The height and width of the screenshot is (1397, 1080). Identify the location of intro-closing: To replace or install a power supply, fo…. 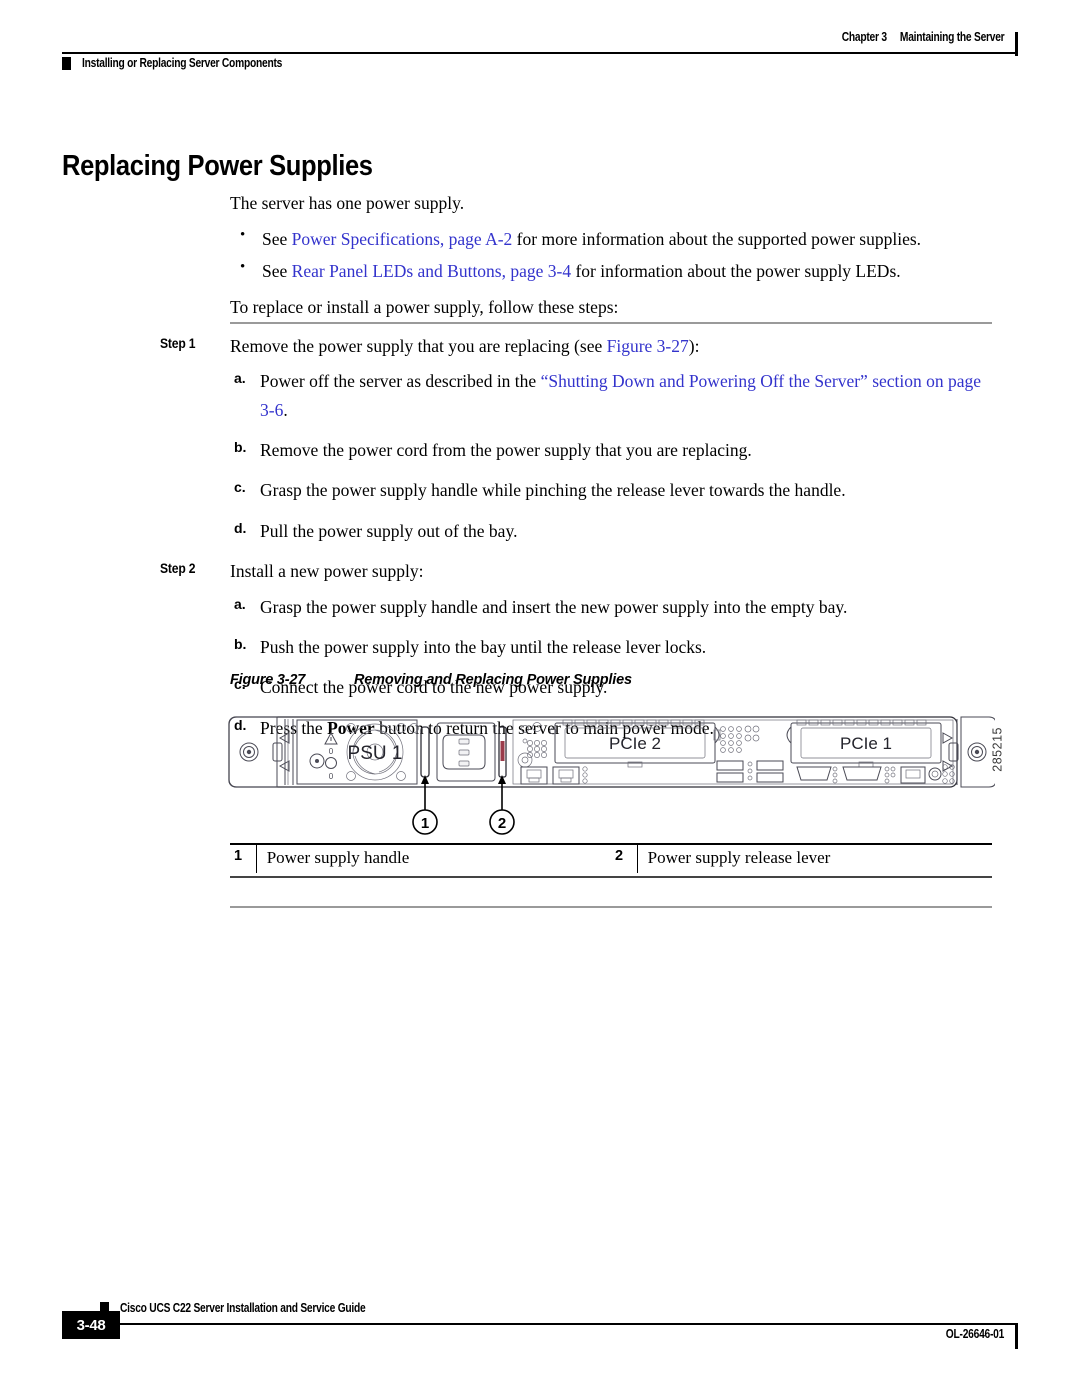
(424, 307).